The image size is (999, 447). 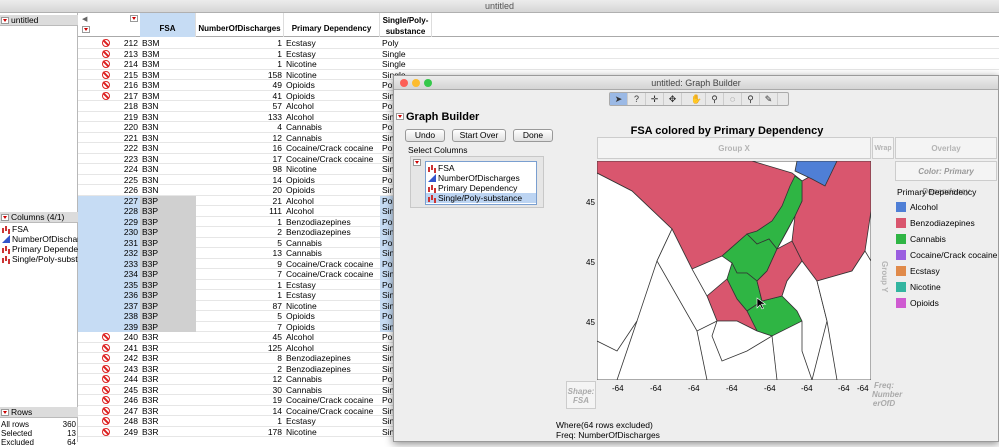 I want to click on row-number-cell: 230, so click(x=109, y=232).